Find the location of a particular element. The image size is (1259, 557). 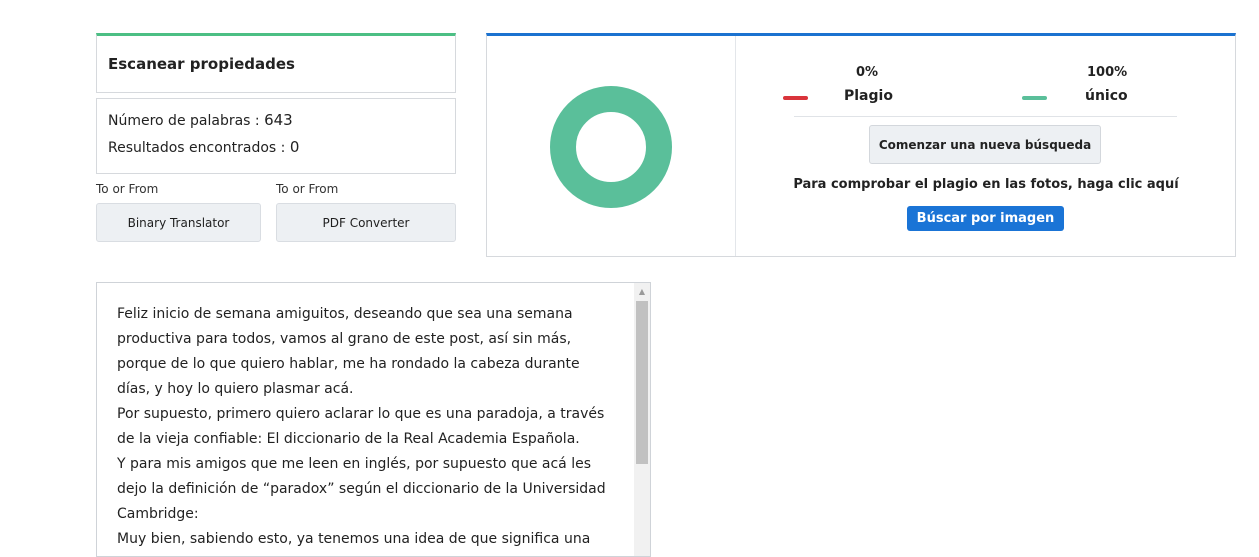

word-count-label: Número de palabras : is located at coordinates (186, 121).